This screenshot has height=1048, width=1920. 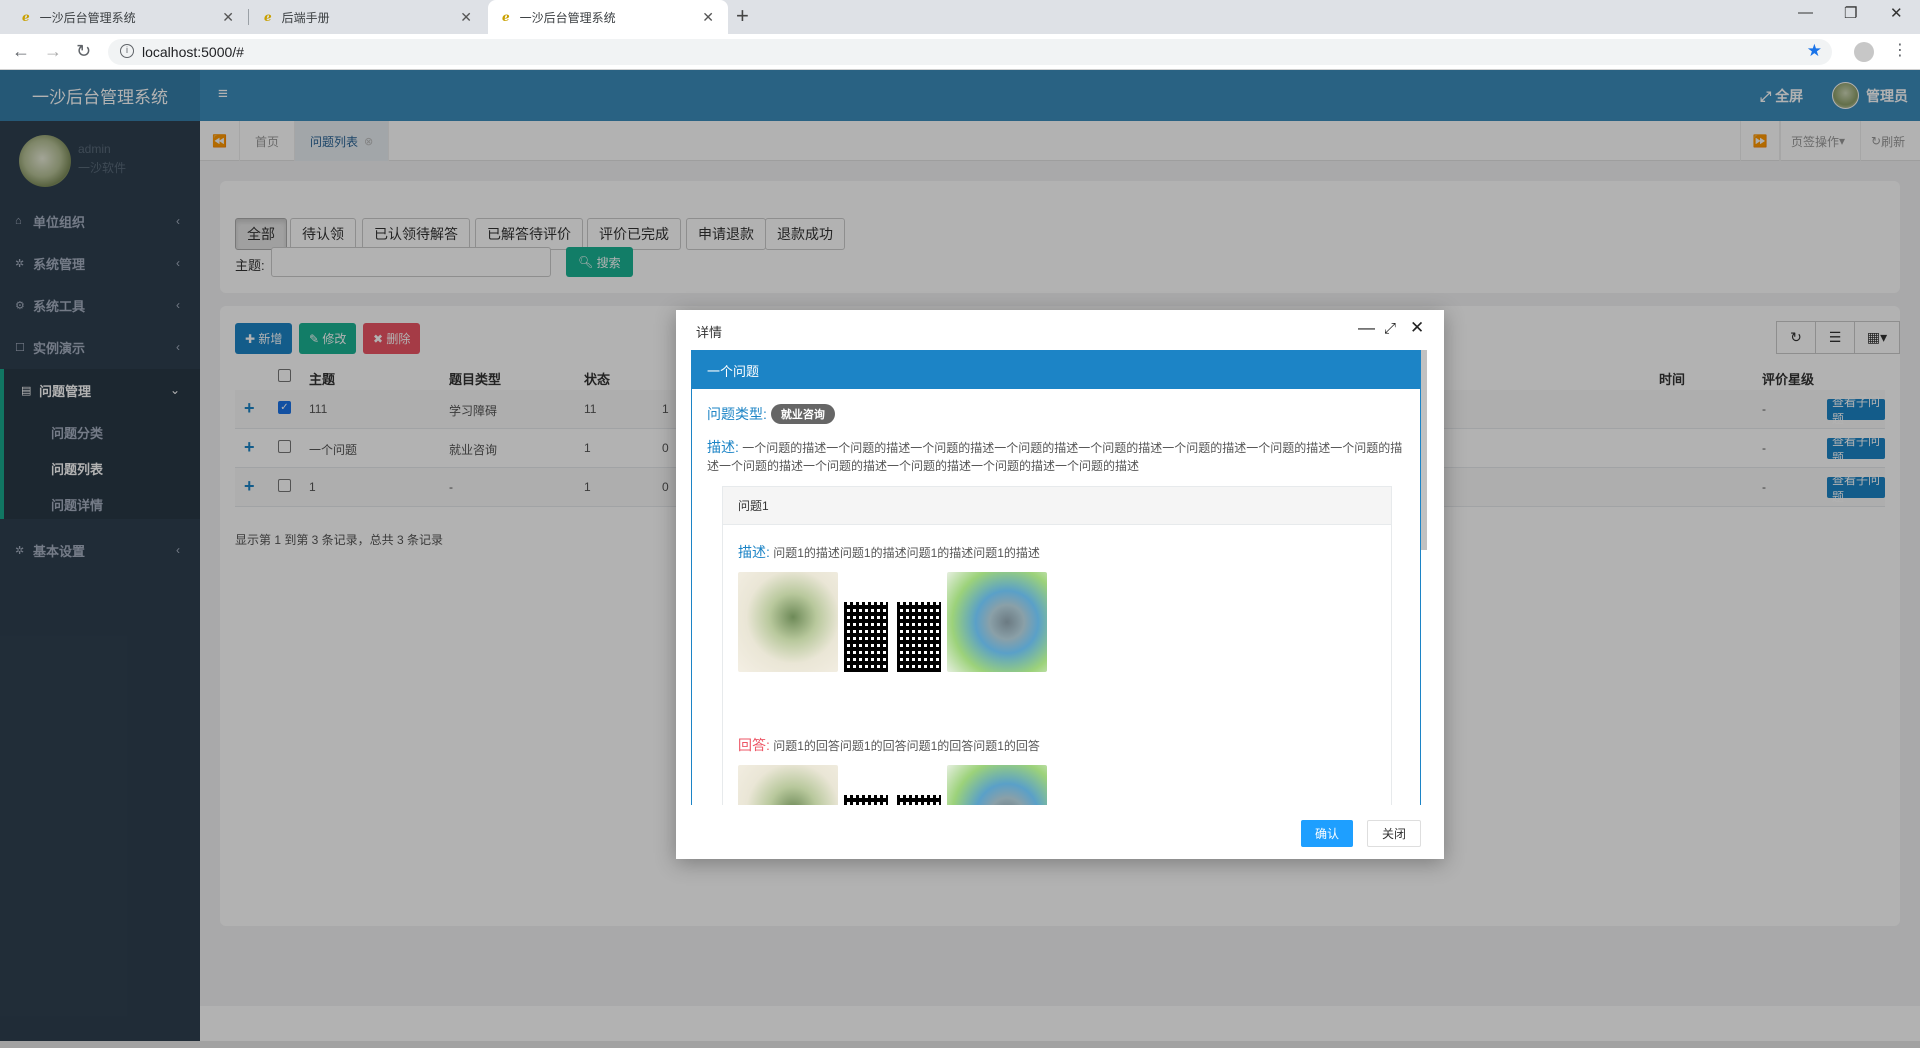 What do you see at coordinates (248, 17) in the screenshot?
I see `tab-separator` at bounding box center [248, 17].